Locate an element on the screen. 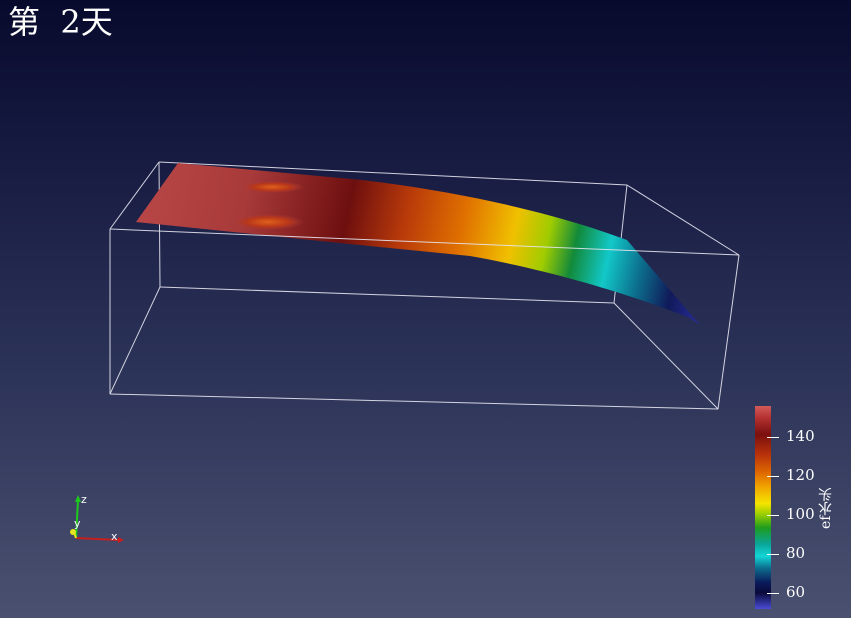 The height and width of the screenshot is (618, 851). colorbar-label-120: 120 is located at coordinates (800, 475).